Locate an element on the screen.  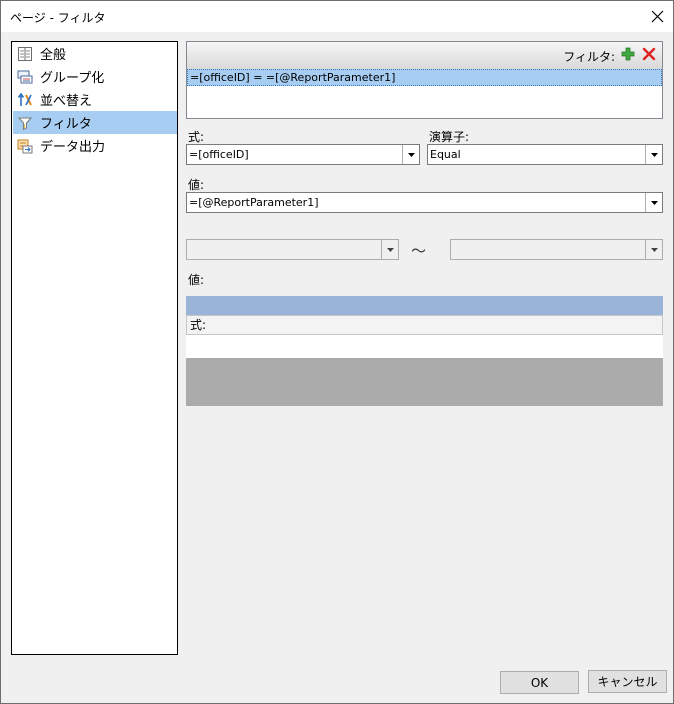
nav-item-label: データ出力 is located at coordinates (73, 147).